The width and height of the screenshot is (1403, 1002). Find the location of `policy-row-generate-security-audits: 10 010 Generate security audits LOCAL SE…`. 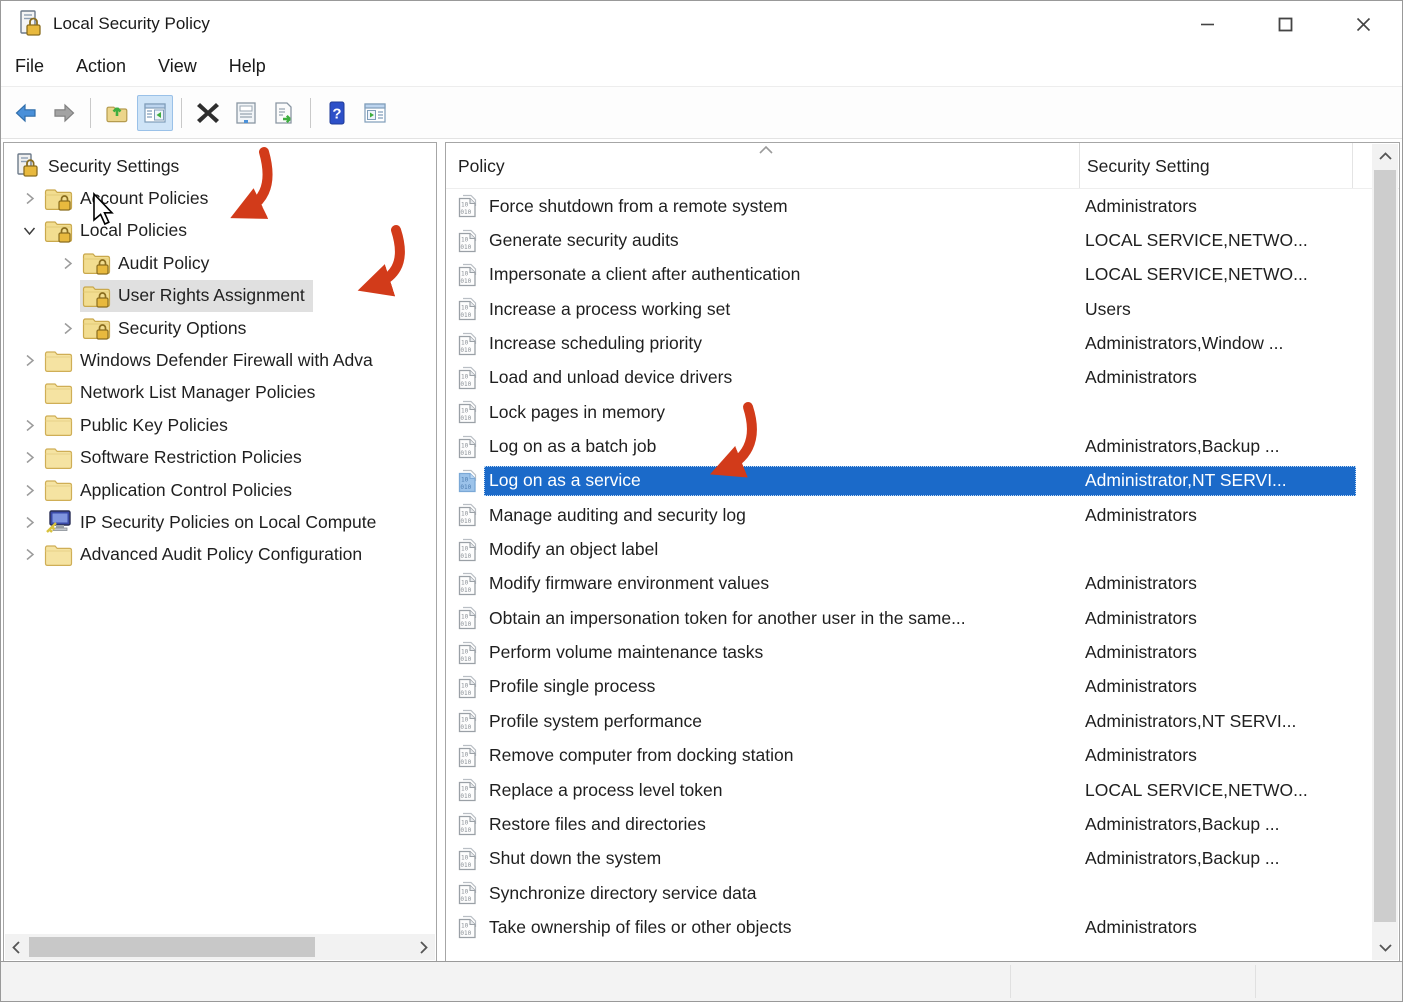

policy-row-generate-security-audits: 10 010 Generate security audits LOCAL SE… is located at coordinates (922, 240).